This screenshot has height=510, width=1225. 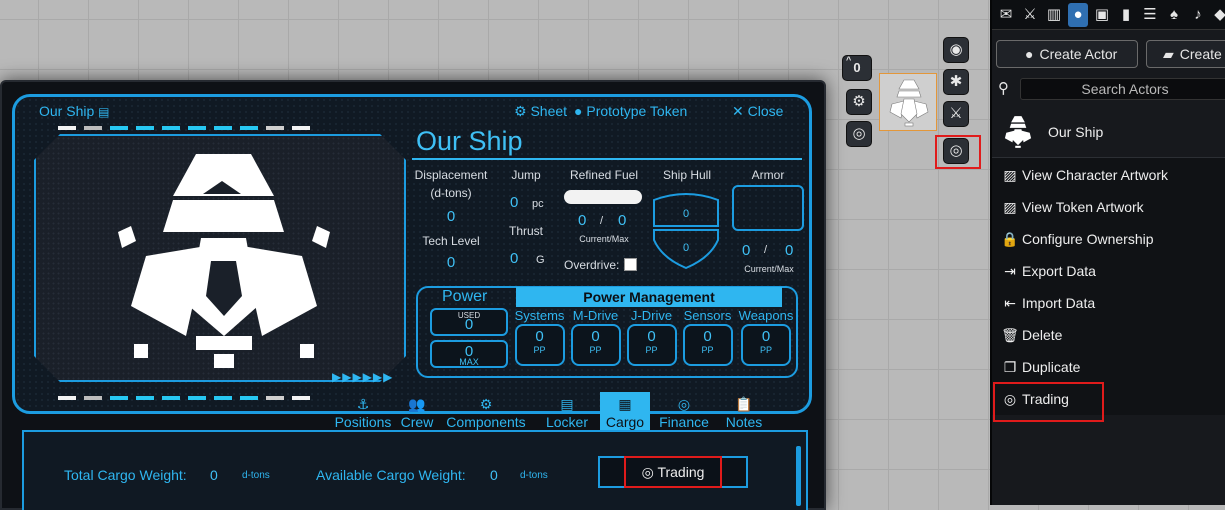 What do you see at coordinates (582, 220) in the screenshot?
I see `fuel-current: 0` at bounding box center [582, 220].